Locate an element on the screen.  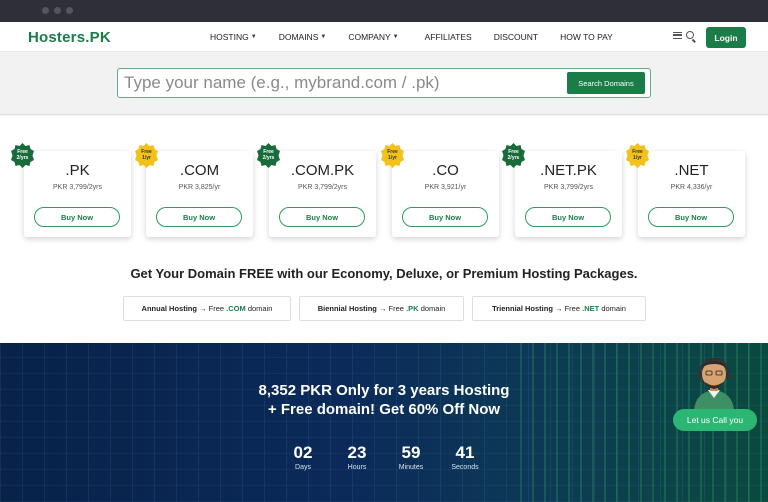
nav-discount-label: DISCOUNT is located at coordinates (516, 37).